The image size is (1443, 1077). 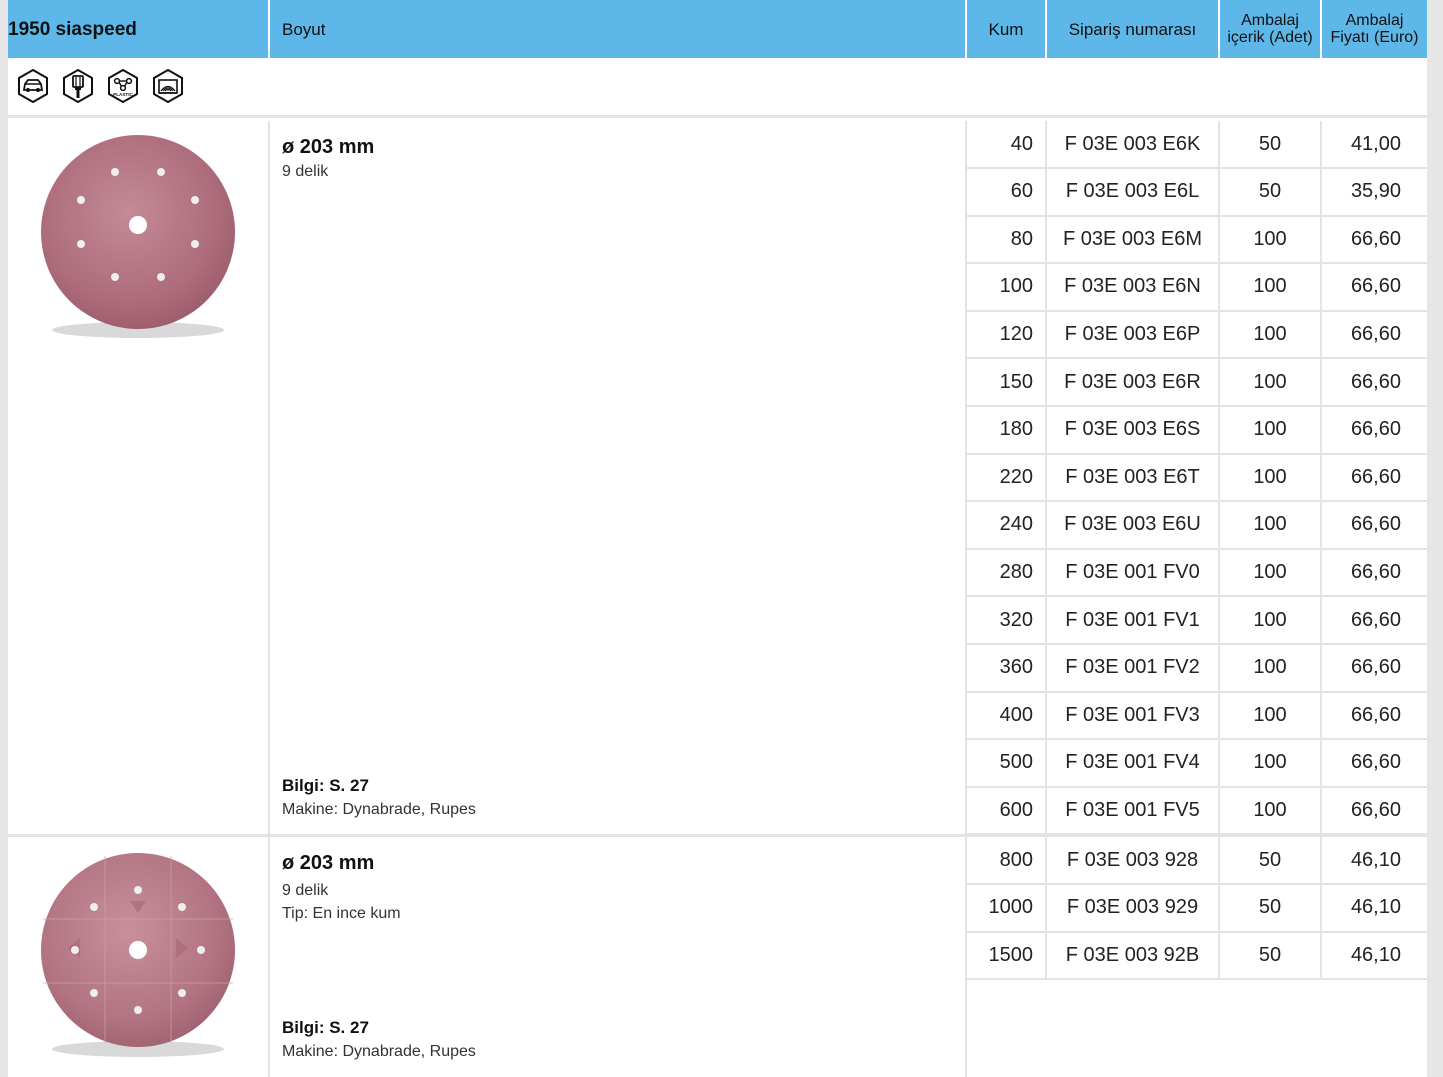 I want to click on order-number-cell: F 03E 001 FV1, so click(x=1133, y=620).